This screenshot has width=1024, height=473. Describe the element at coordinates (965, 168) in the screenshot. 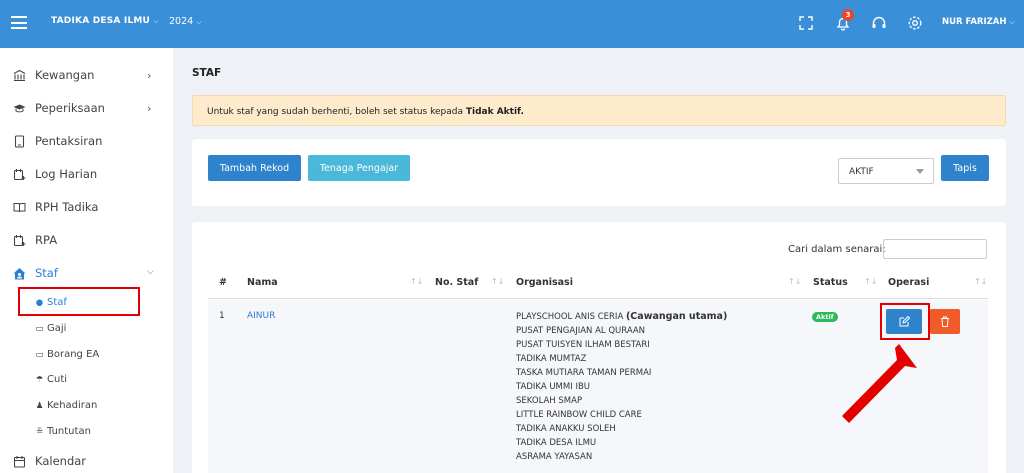

I see `filter-button: Tapis` at that location.